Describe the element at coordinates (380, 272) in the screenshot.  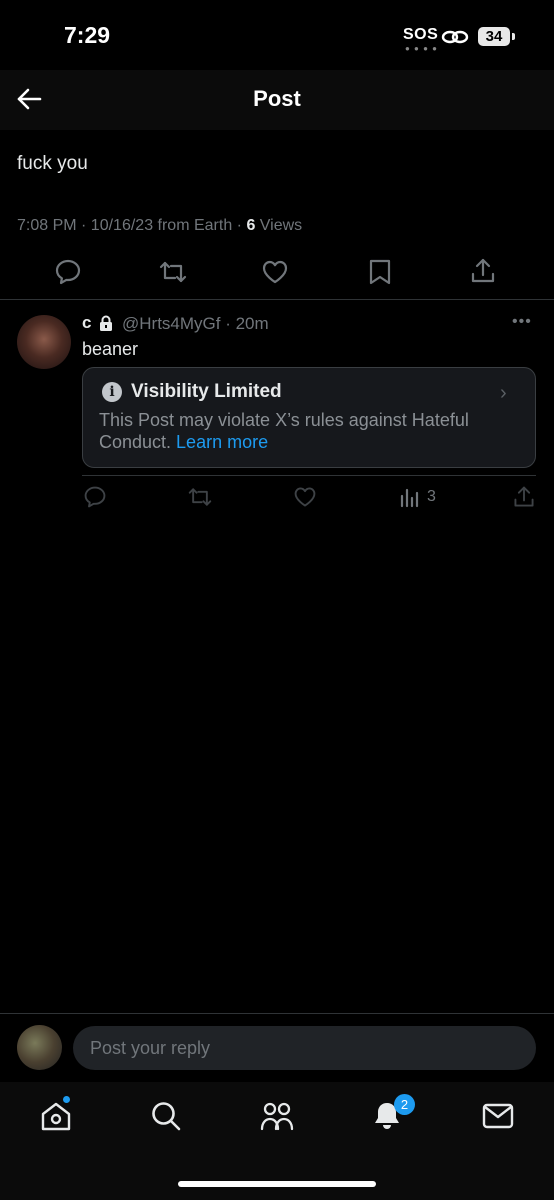
I see `bookmark-icon` at that location.